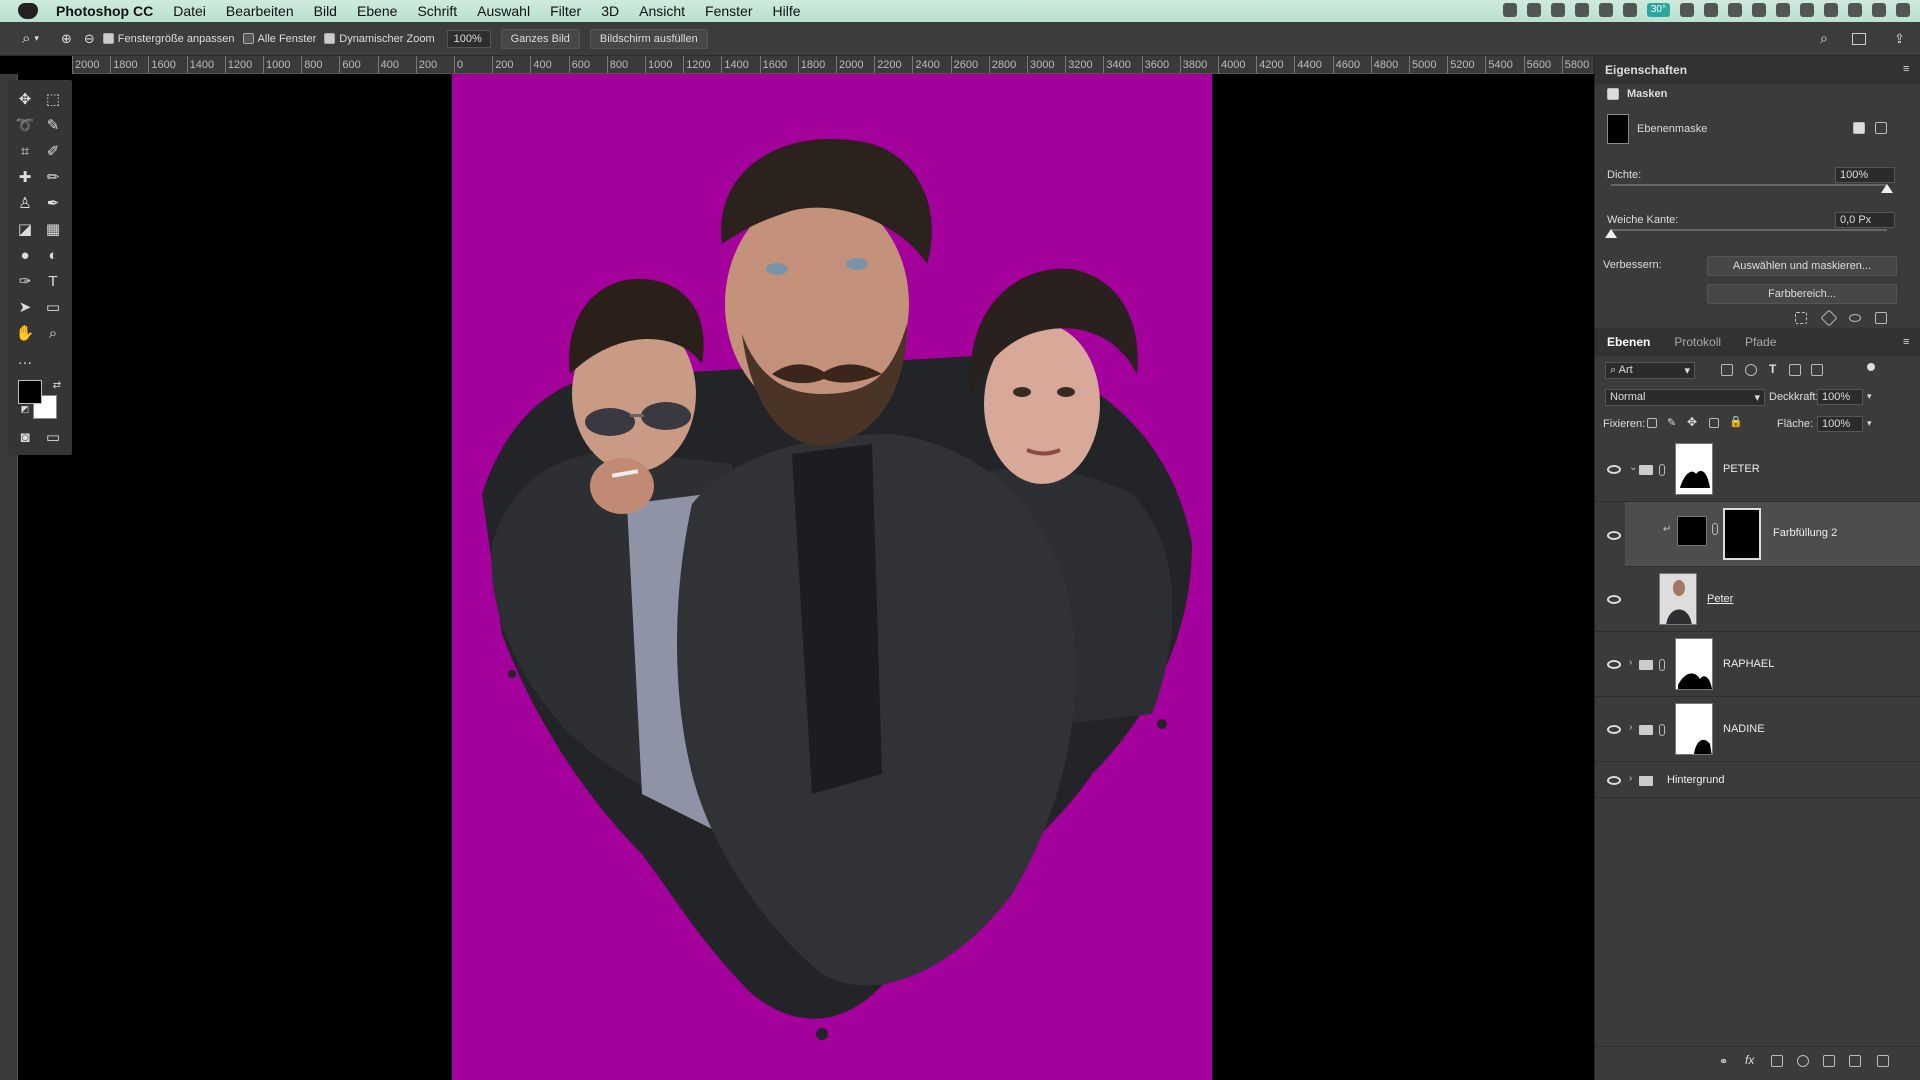 The height and width of the screenshot is (1080, 1920). Describe the element at coordinates (1678, 599) in the screenshot. I see `smart-object-thumbnail` at that location.